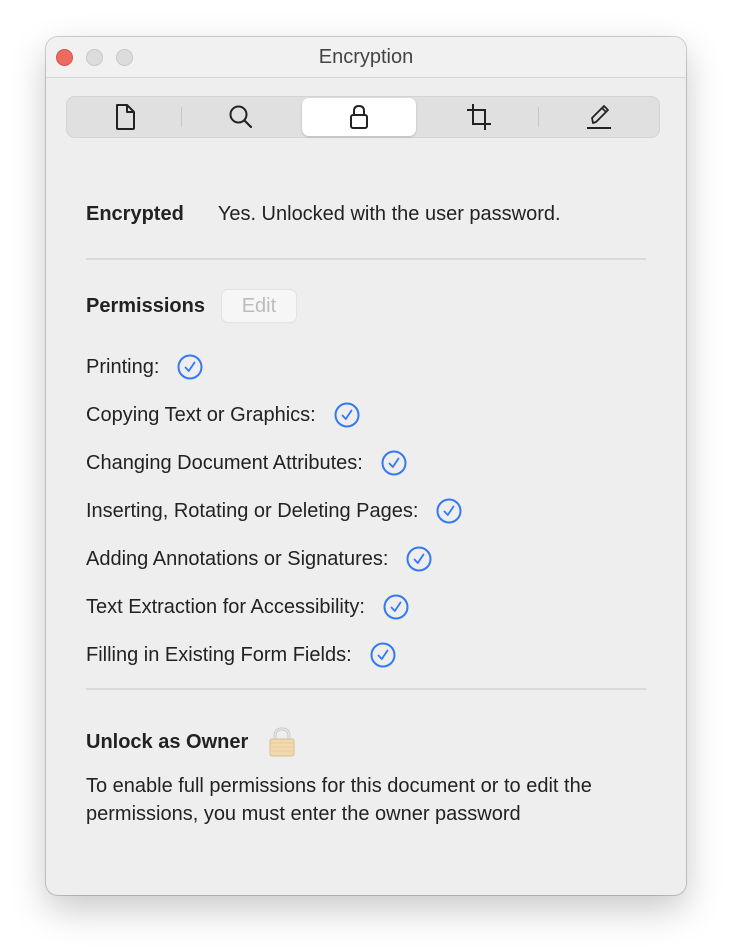 The height and width of the screenshot is (950, 732). I want to click on search-icon, so click(241, 117).